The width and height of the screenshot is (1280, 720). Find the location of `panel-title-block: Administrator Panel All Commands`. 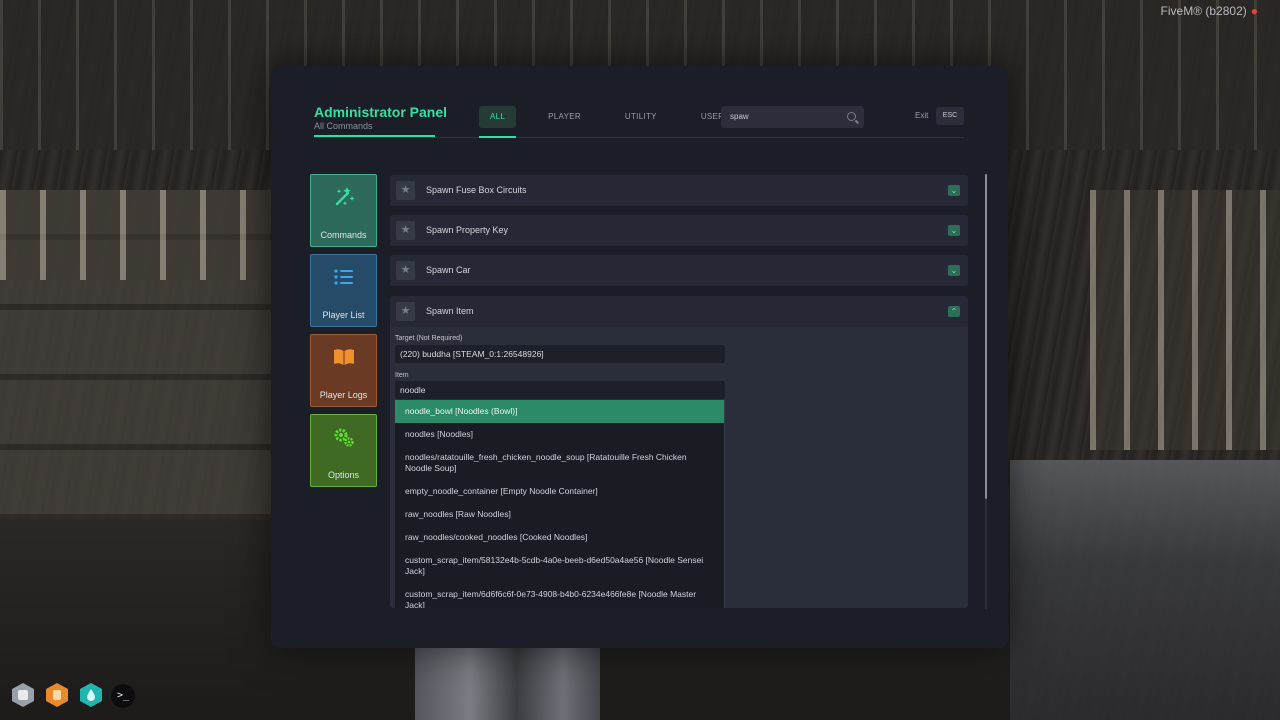

panel-title-block: Administrator Panel All Commands is located at coordinates (381, 117).